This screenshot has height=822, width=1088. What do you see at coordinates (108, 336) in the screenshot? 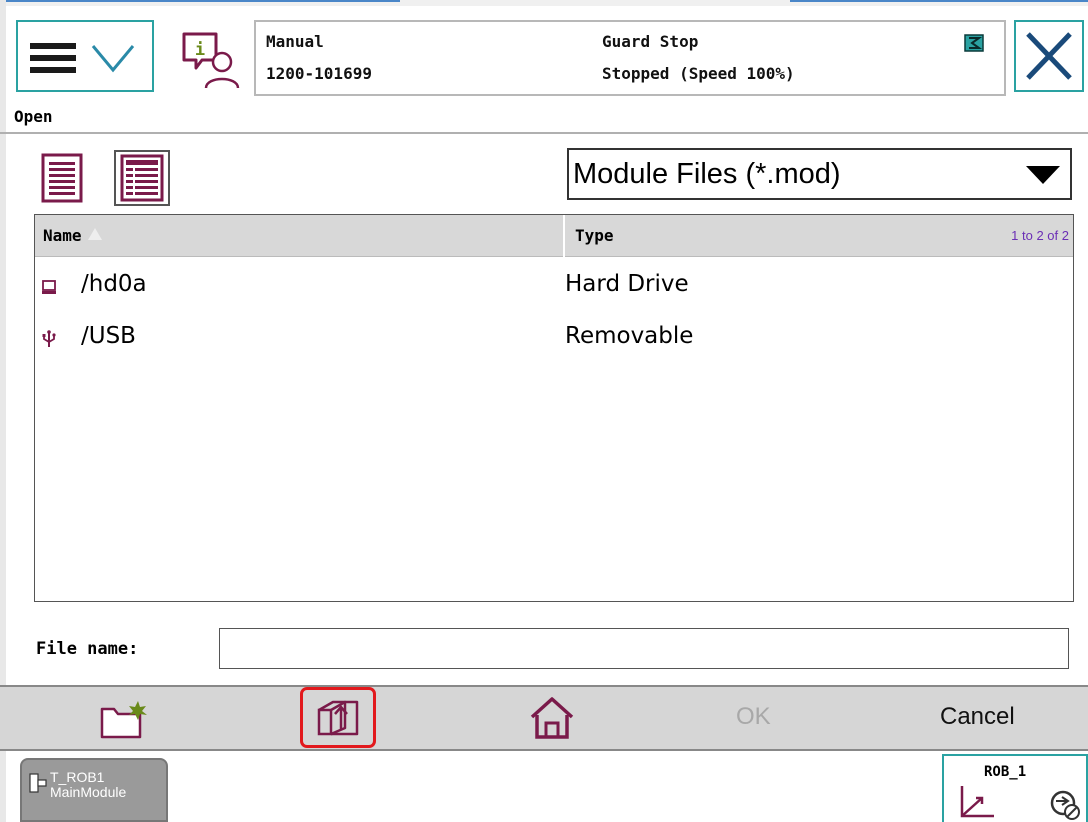
I see `list-item-name: /USB` at bounding box center [108, 336].